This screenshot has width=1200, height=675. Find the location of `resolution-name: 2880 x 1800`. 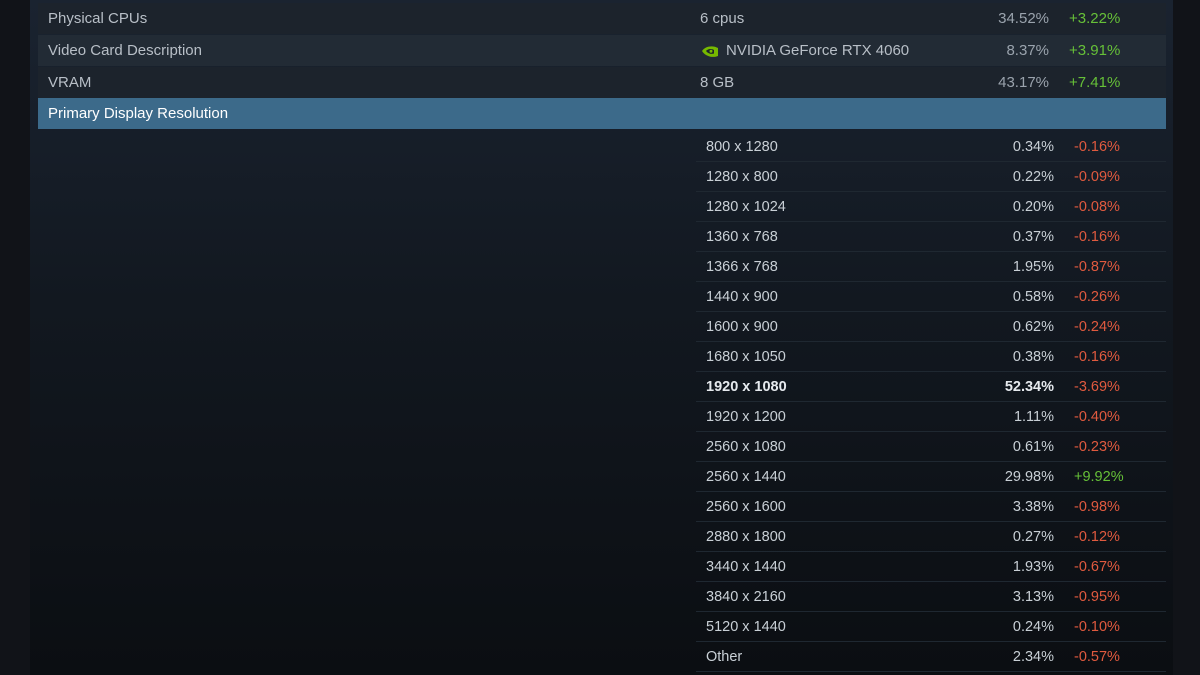

resolution-name: 2880 x 1800 is located at coordinates (746, 537).